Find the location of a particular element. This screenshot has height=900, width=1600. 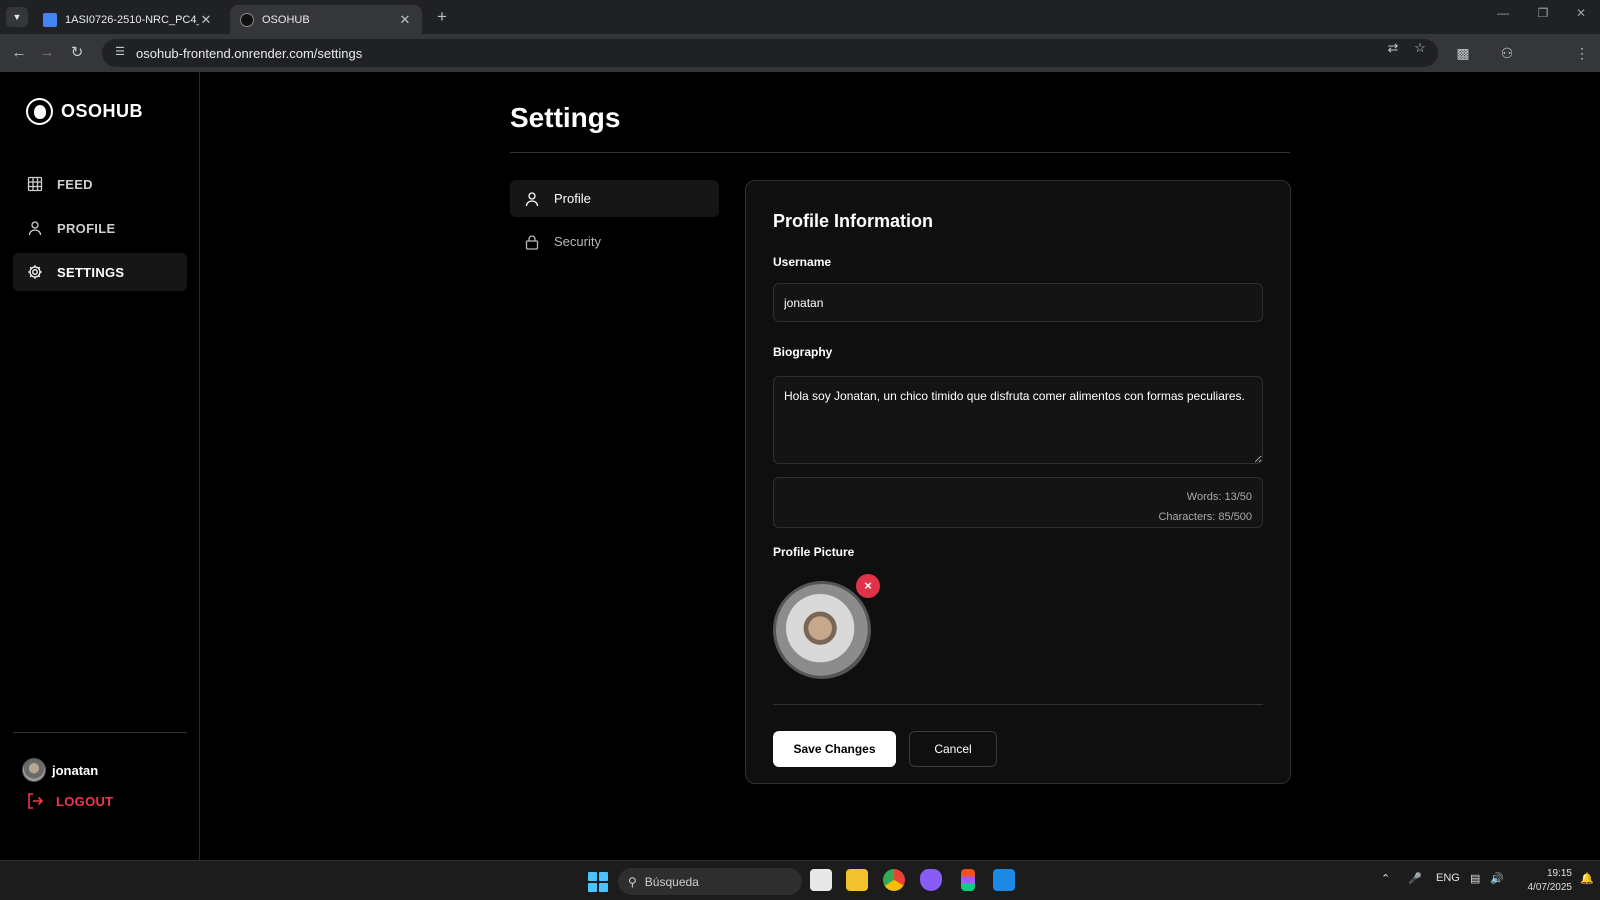

figma-icon is located at coordinates (968, 880).